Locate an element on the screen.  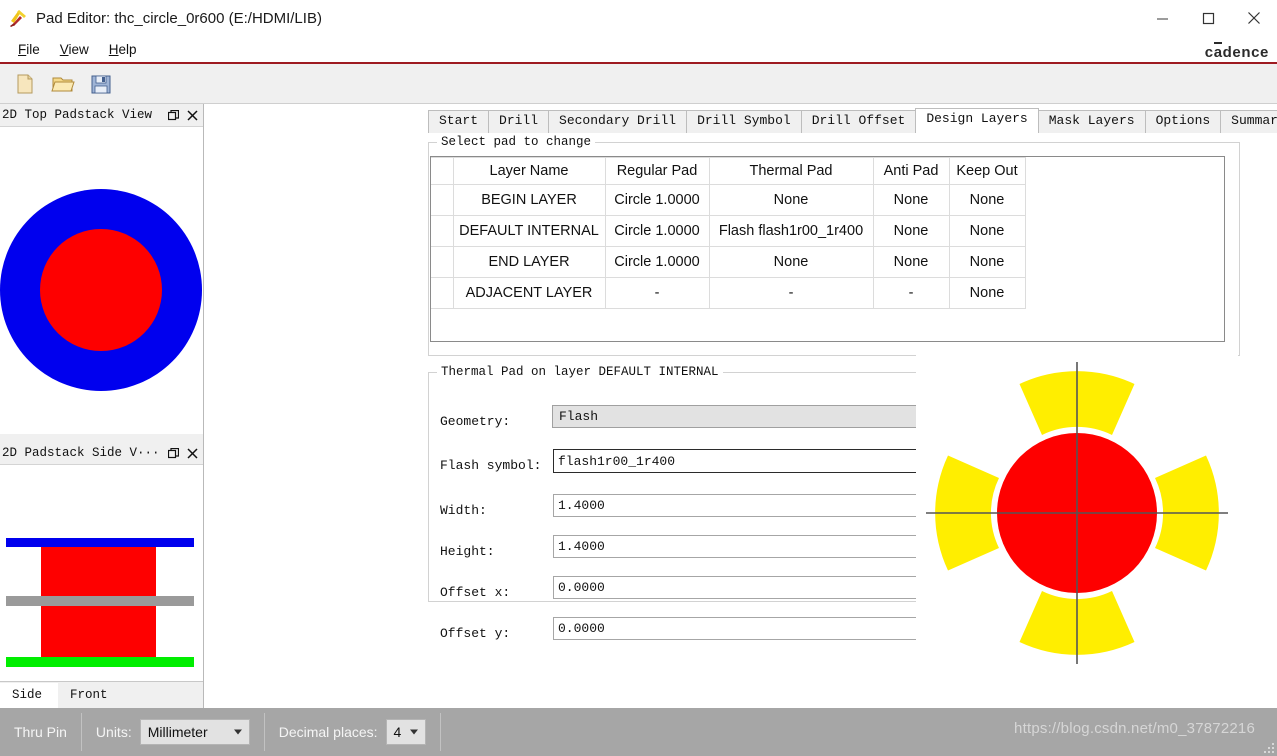
resize-grip-icon is located at coordinates (1268, 747).